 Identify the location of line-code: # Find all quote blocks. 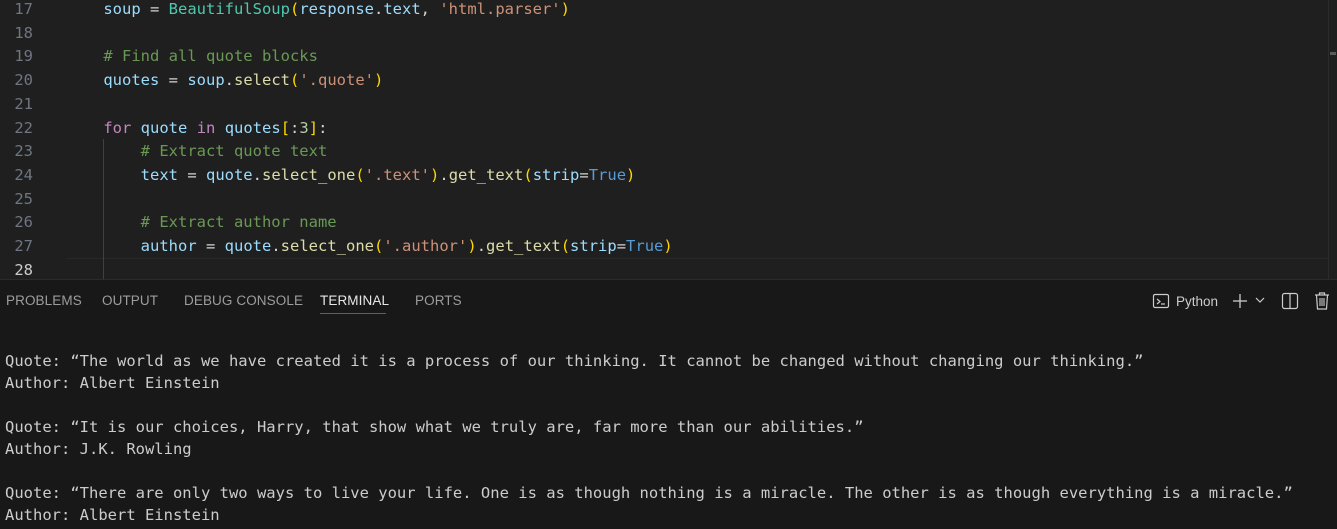
(192, 57).